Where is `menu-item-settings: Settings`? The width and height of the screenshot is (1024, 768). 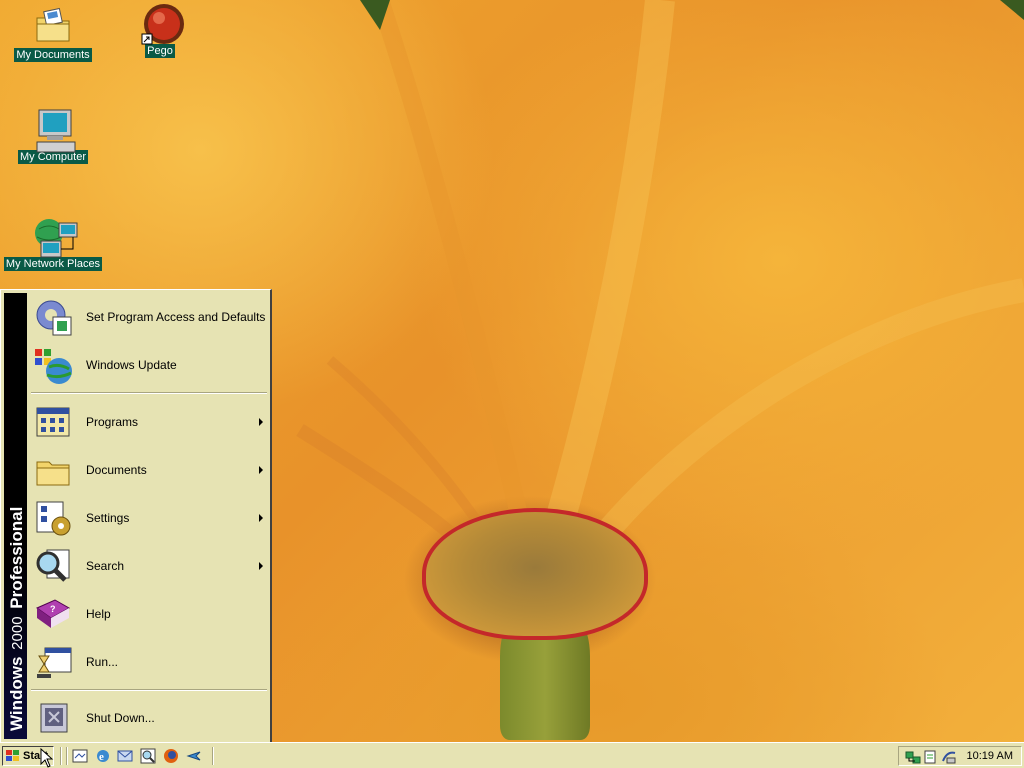
menu-item-settings: Settings is located at coordinates (149, 518).